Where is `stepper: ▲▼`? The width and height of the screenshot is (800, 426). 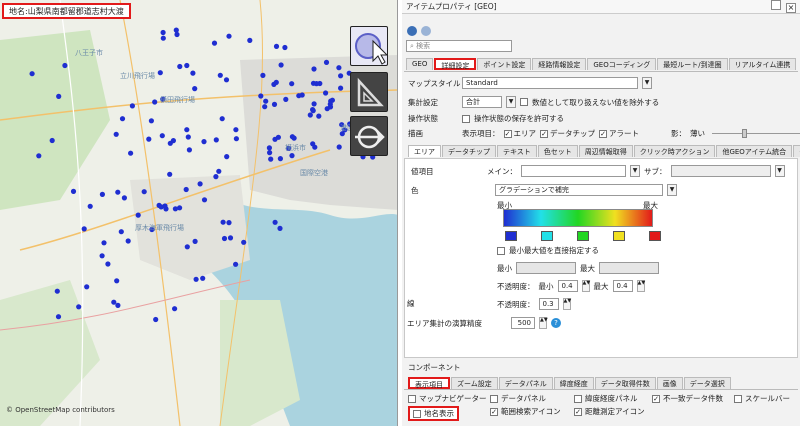 stepper: ▲▼ is located at coordinates (585, 286).